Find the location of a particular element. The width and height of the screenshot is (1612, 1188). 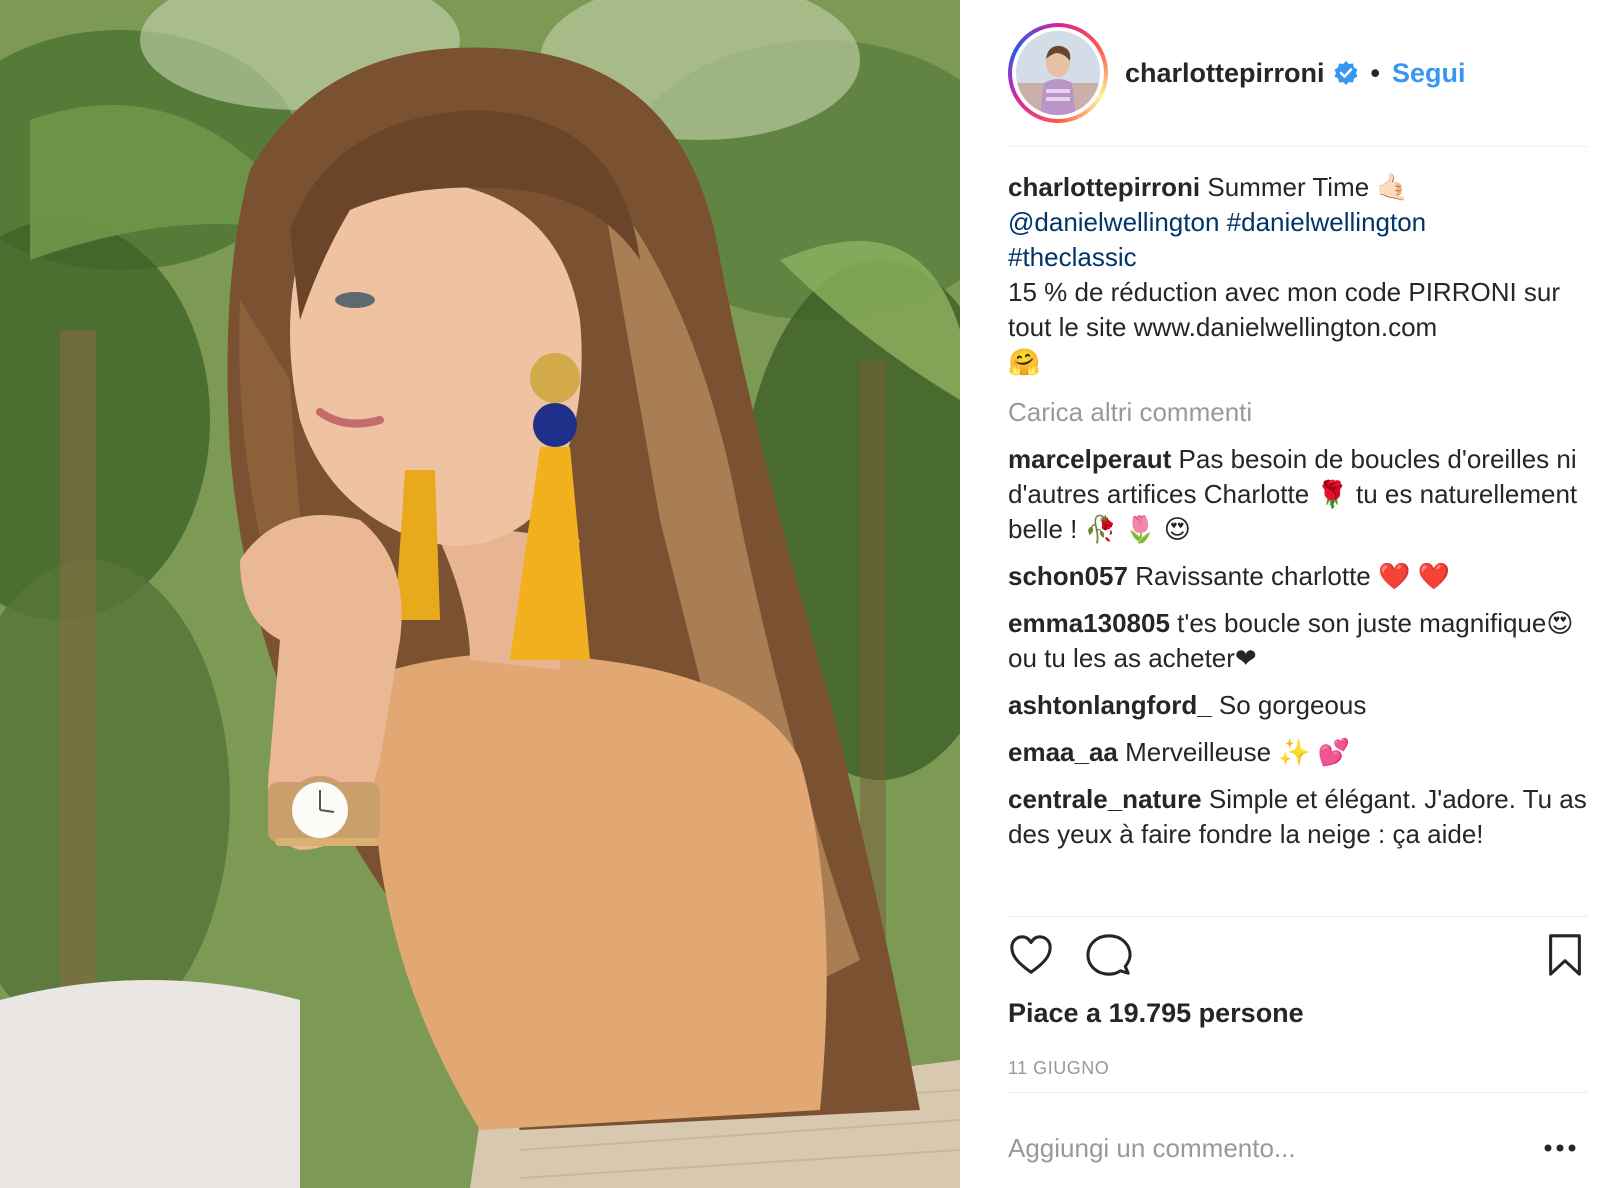

comment-bubble-icon is located at coordinates (1109, 955).